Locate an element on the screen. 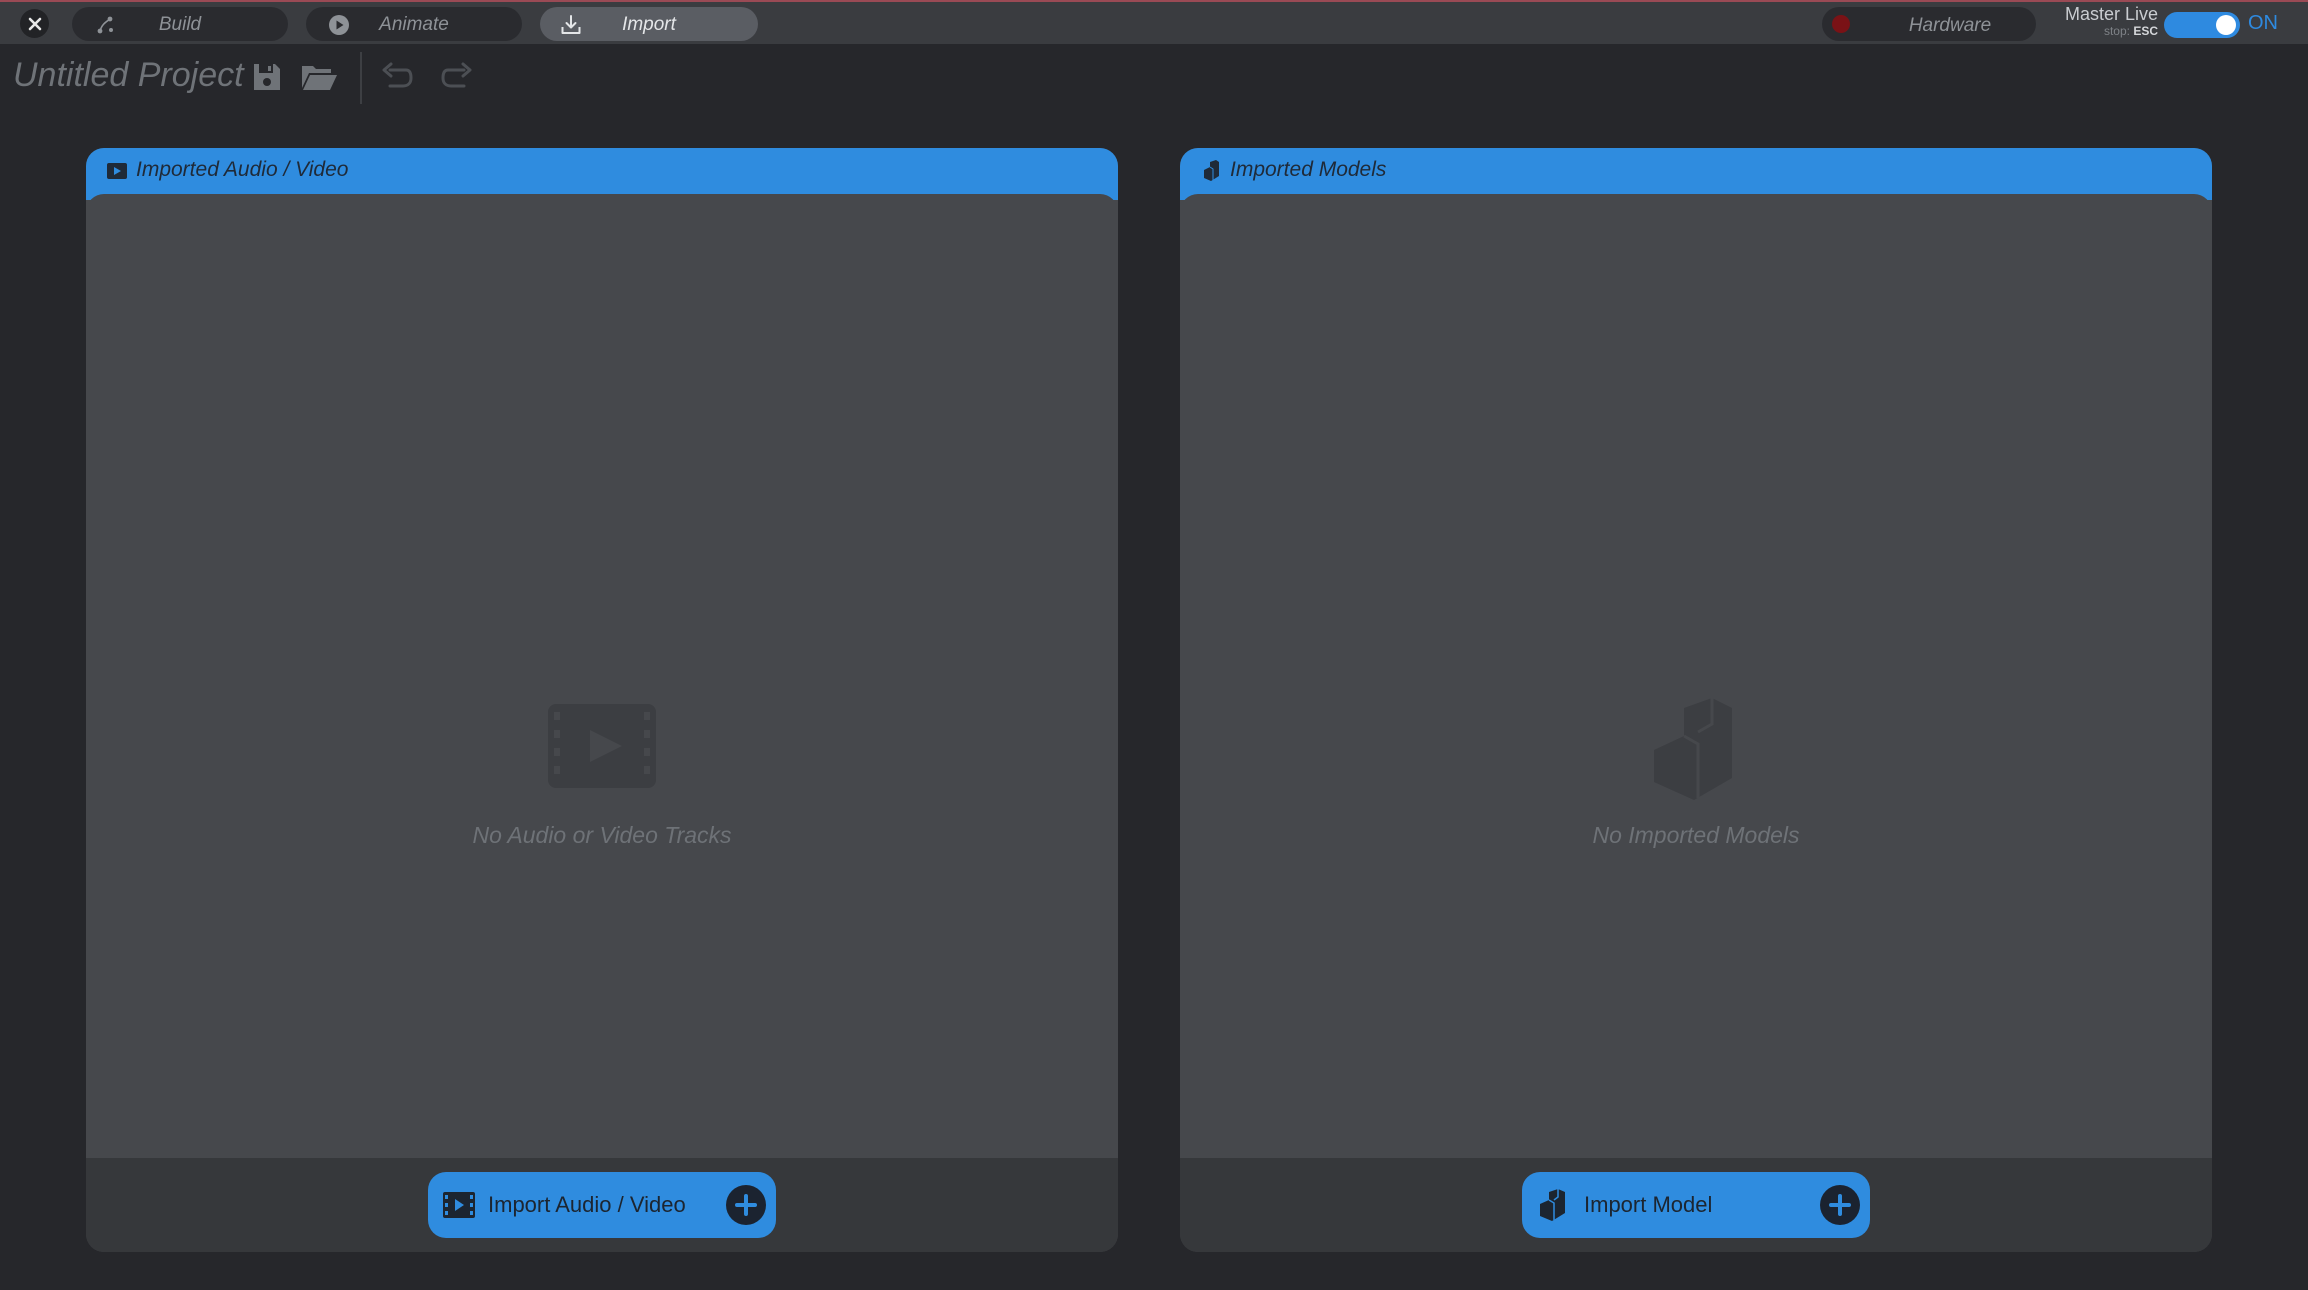 The image size is (2308, 1290). close-icon is located at coordinates (34, 23).